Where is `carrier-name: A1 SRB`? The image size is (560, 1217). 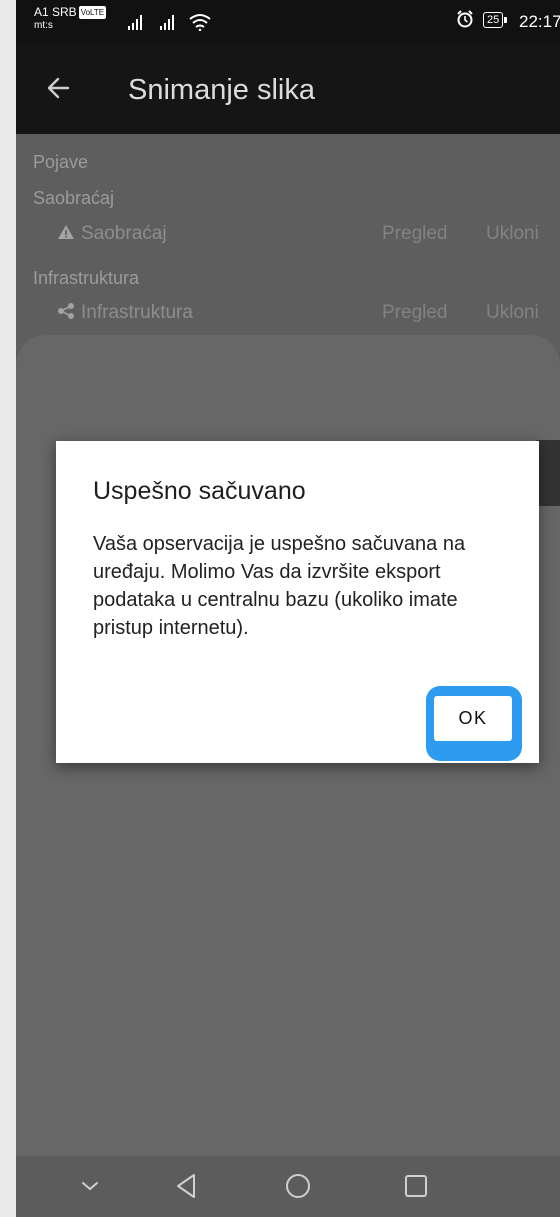
carrier-name: A1 SRB is located at coordinates (55, 12).